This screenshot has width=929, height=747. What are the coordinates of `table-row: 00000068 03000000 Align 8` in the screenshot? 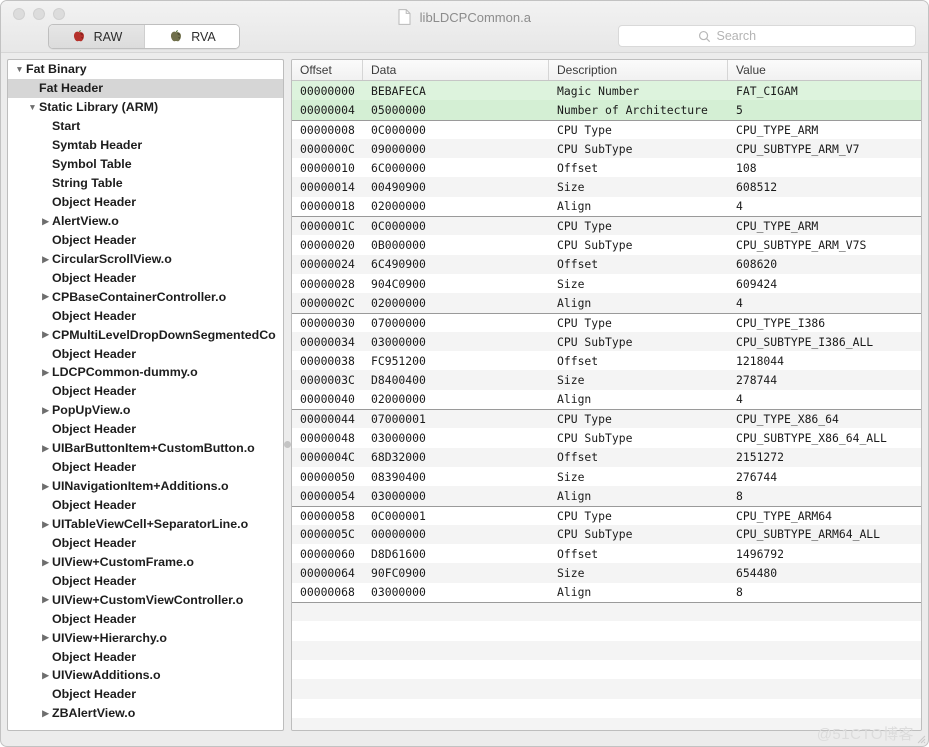 It's located at (606, 592).